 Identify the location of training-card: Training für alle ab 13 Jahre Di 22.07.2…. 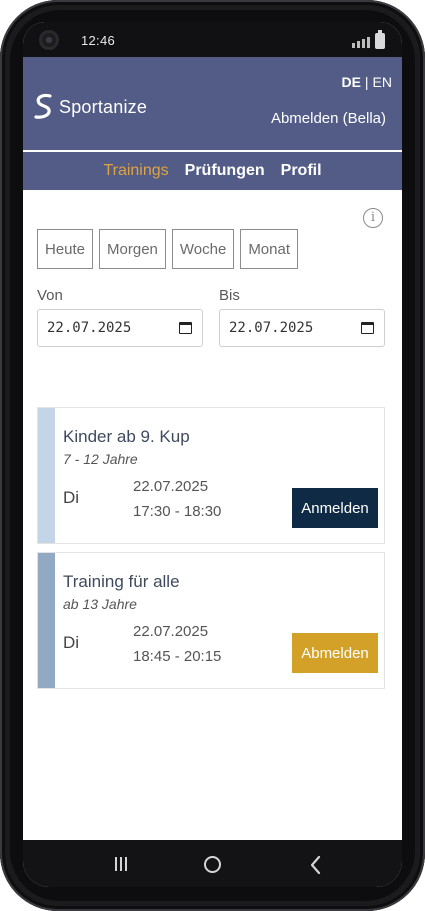
(211, 620).